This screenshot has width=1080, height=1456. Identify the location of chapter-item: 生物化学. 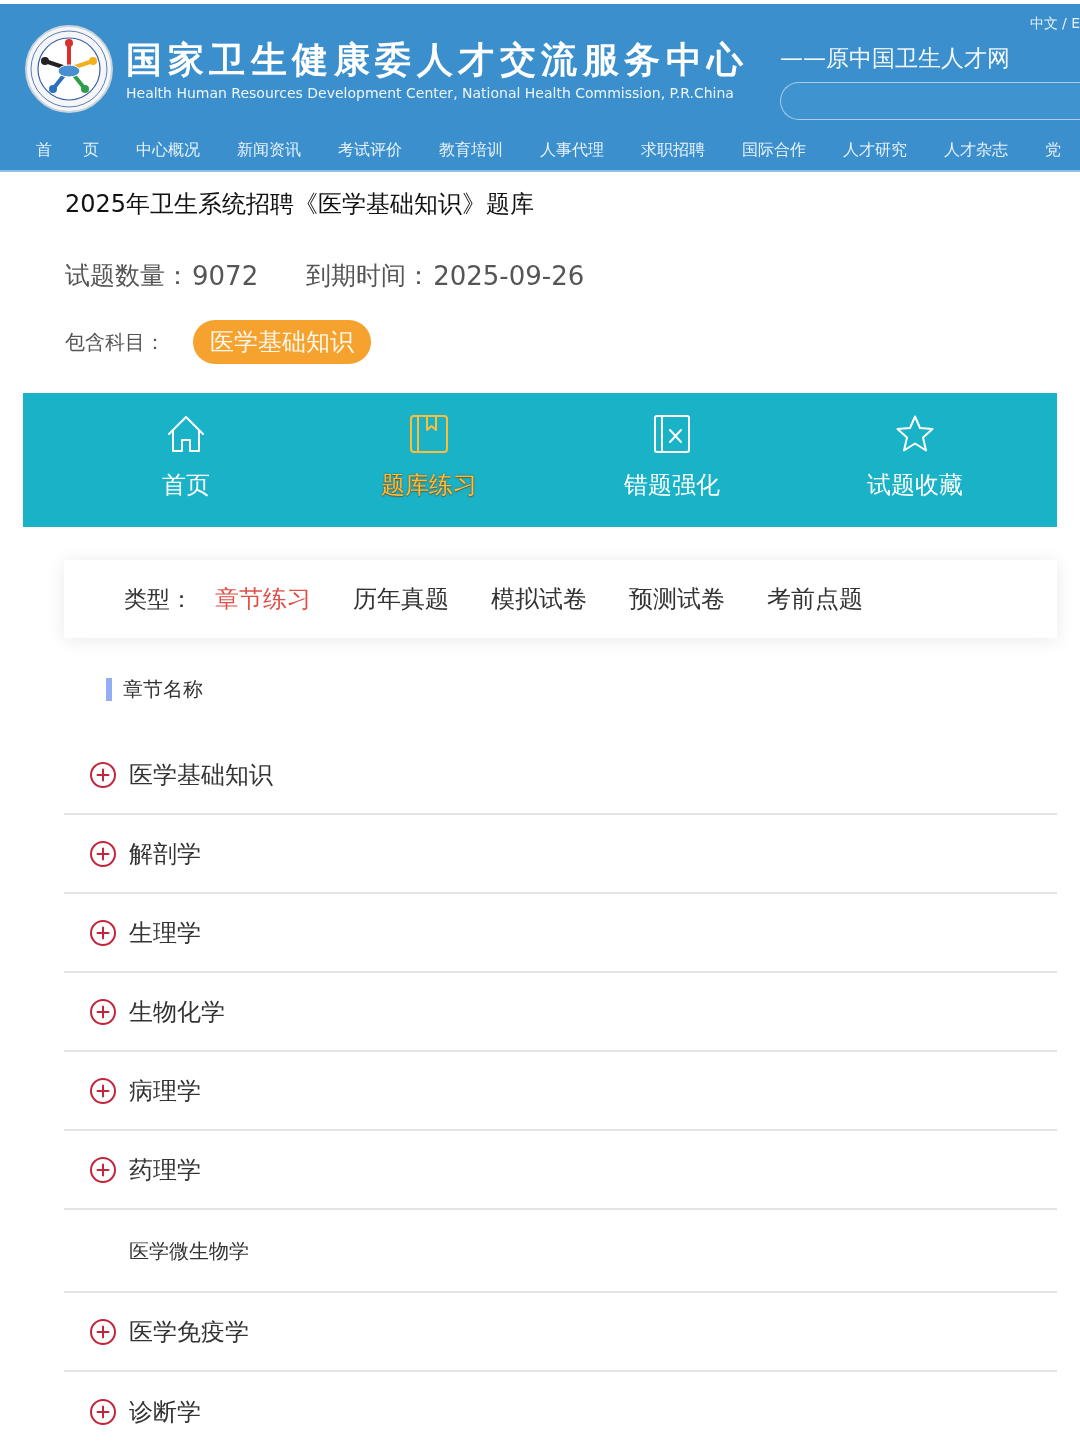
(560, 1012).